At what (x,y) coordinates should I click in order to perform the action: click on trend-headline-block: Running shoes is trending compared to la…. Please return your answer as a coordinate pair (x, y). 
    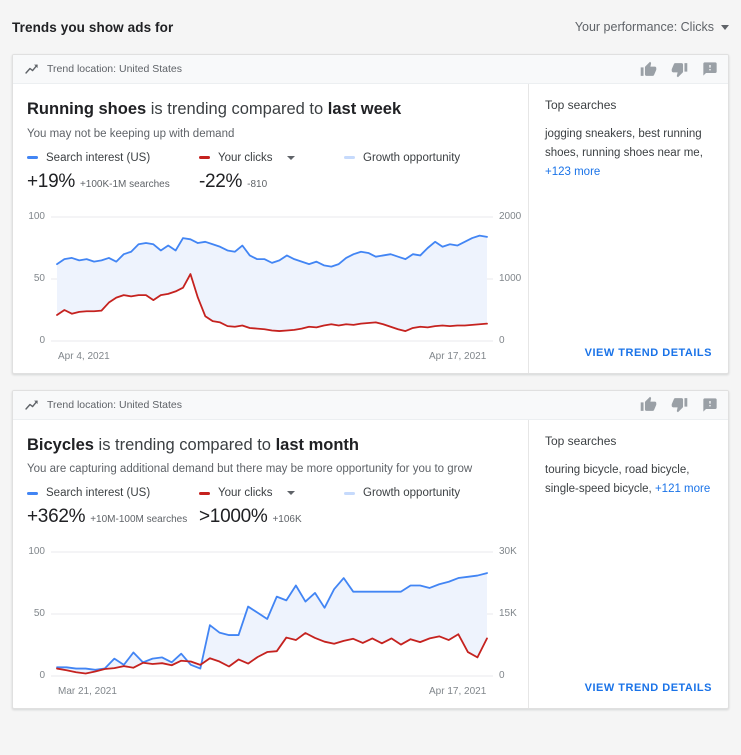
    Looking at the image, I should click on (270, 118).